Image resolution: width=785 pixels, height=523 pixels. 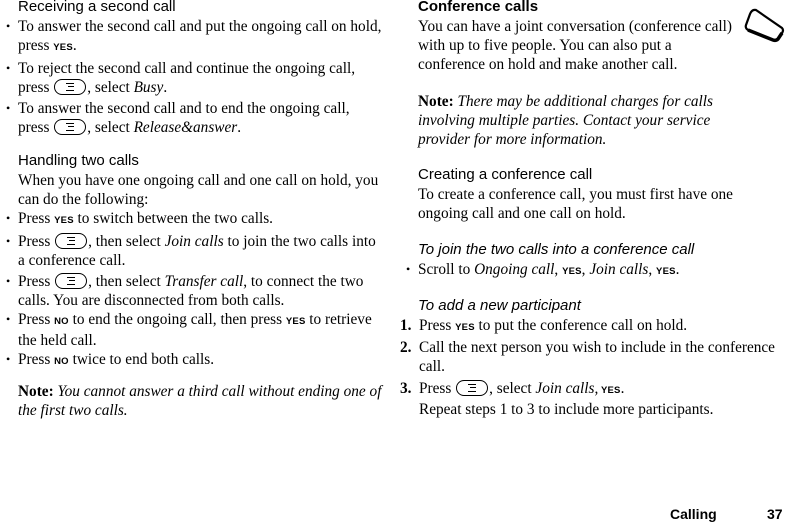 I want to click on receiving-second-call-heading: Receiving a second call, so click(x=97, y=7).